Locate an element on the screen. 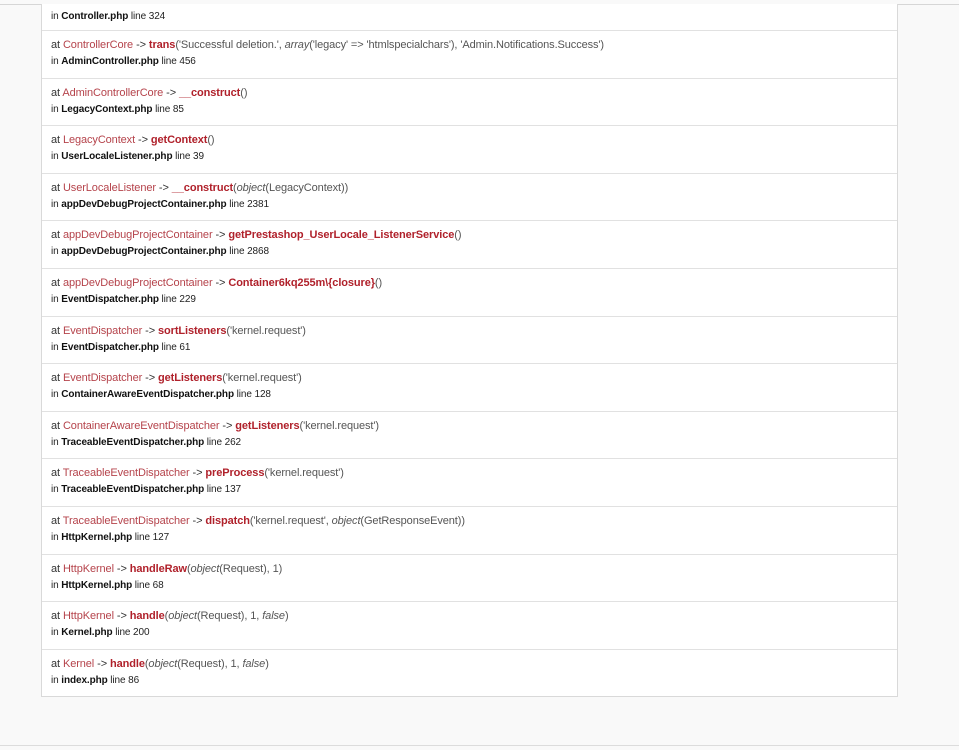  argument-token: (GetResponseEvent) is located at coordinates (411, 520).